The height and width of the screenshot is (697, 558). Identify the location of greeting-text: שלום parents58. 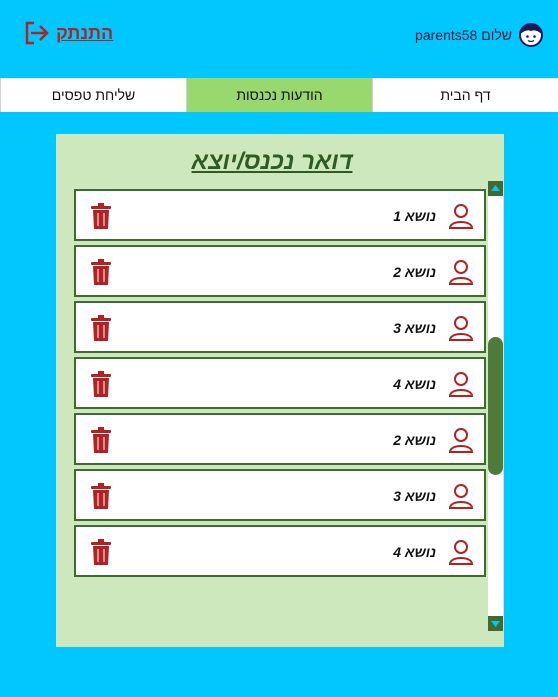
(463, 35).